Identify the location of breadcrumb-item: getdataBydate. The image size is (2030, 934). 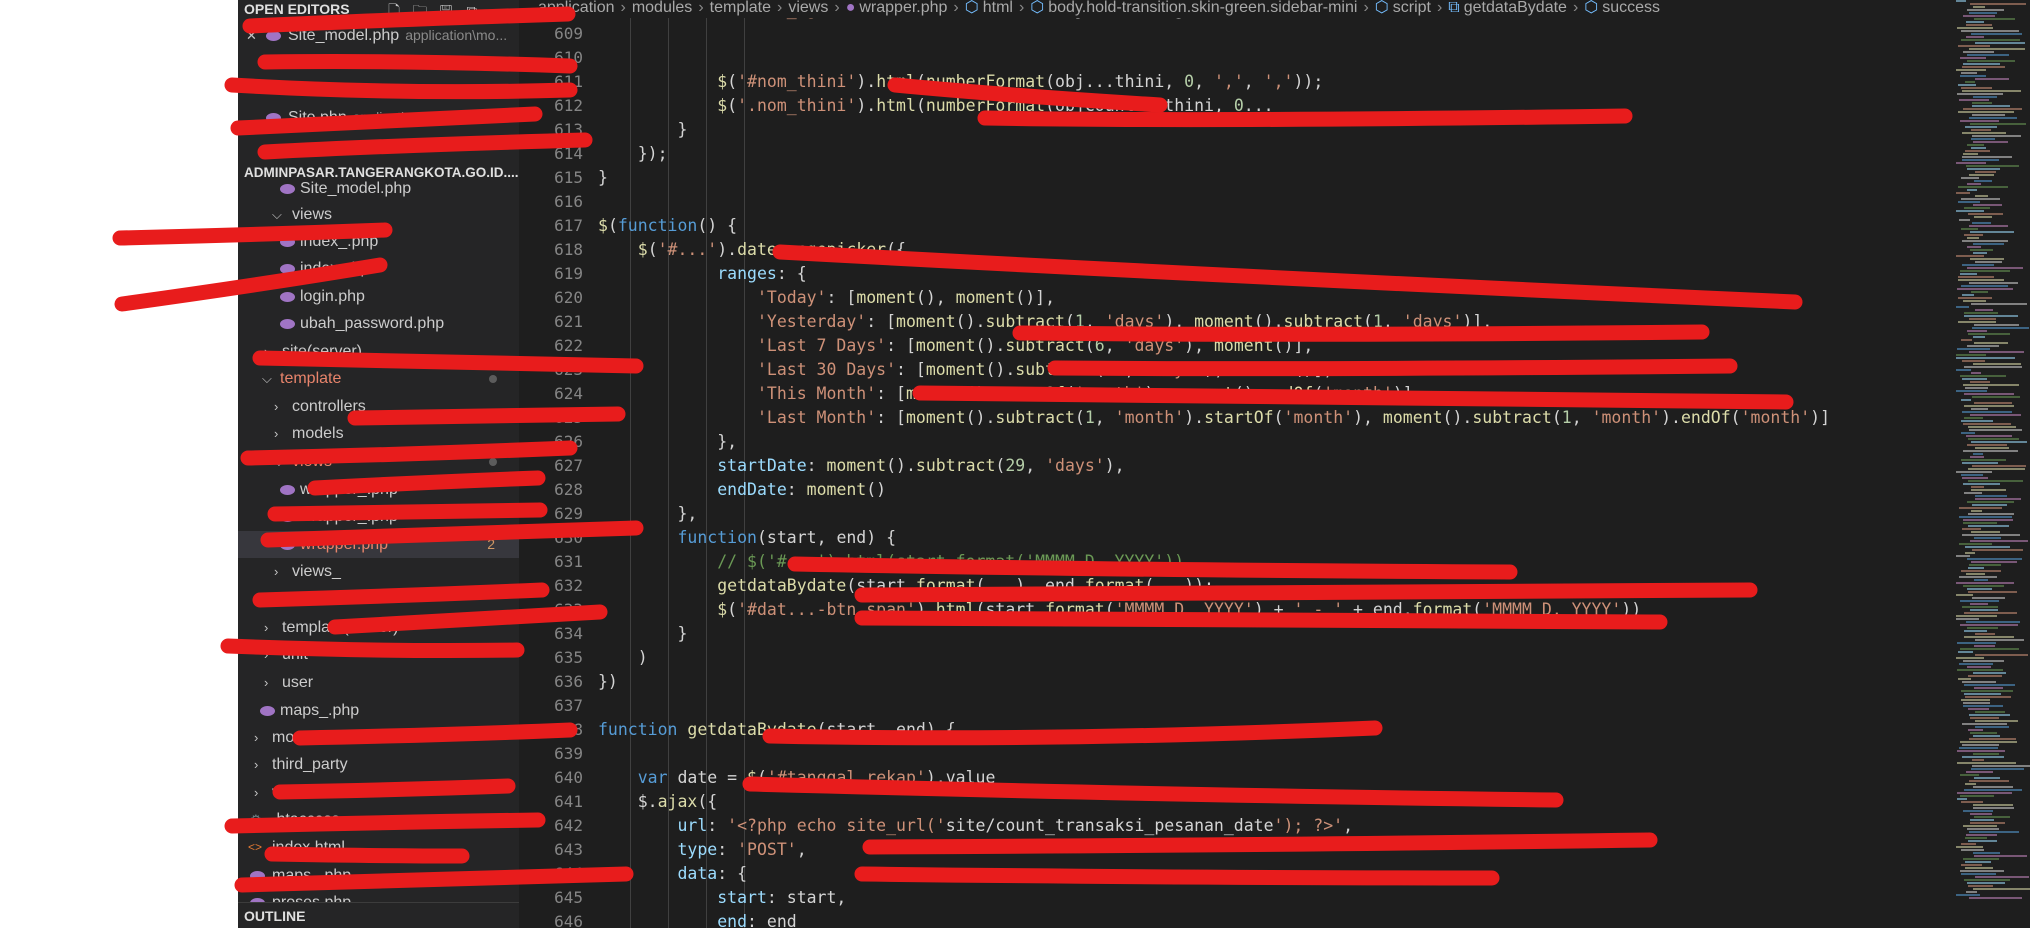
(1515, 8).